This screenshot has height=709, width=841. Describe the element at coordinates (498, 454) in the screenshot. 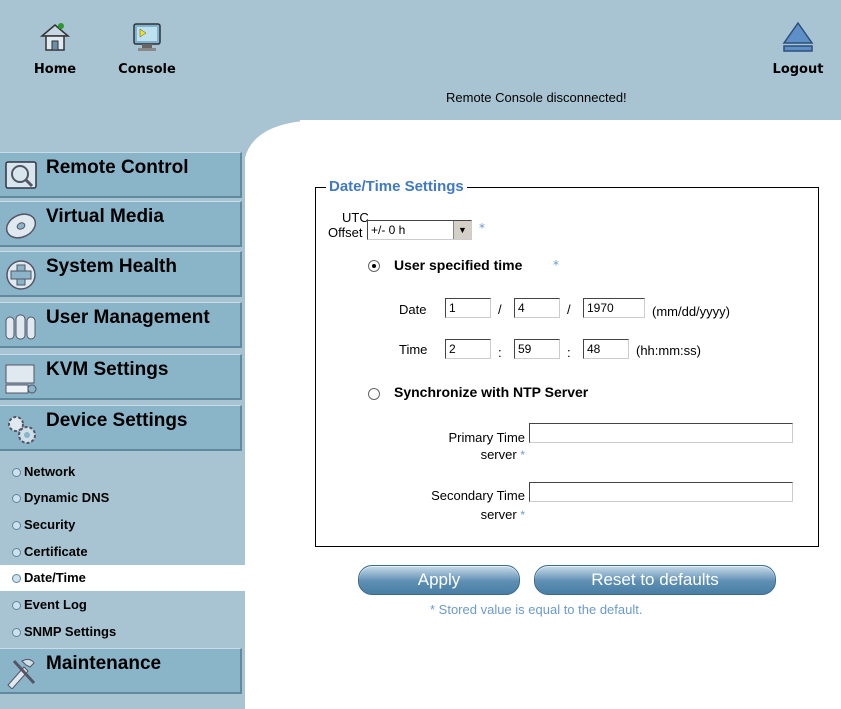

I see `primary-server-label-text: server` at that location.